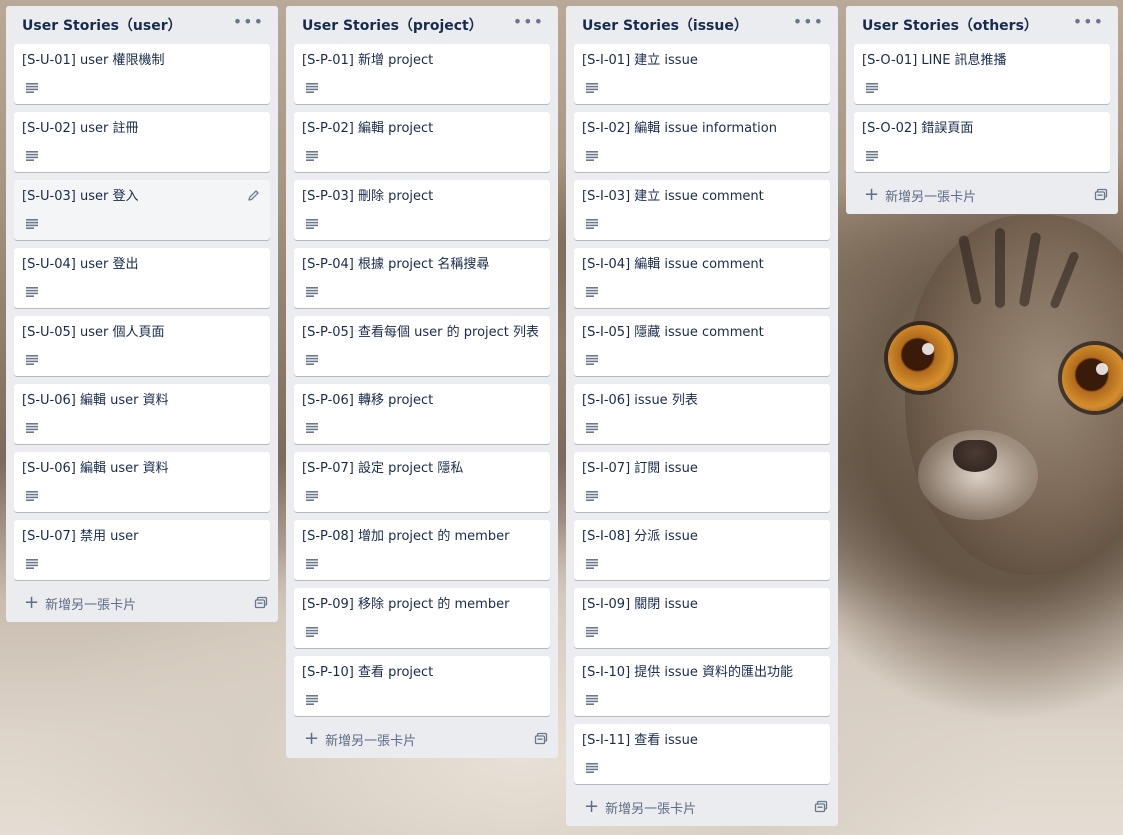 This screenshot has height=835, width=1123. Describe the element at coordinates (421, 332) in the screenshot. I see `card-title: [S-P-05] 查看每個 user 的 project 列表` at that location.